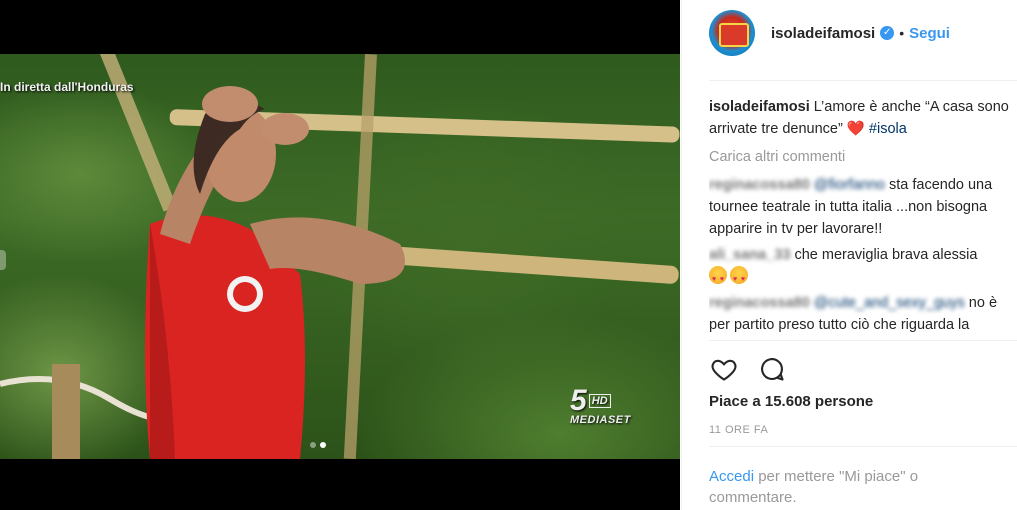  Describe the element at coordinates (855, 129) in the screenshot. I see `heart-emoji-icon: ❤️` at that location.